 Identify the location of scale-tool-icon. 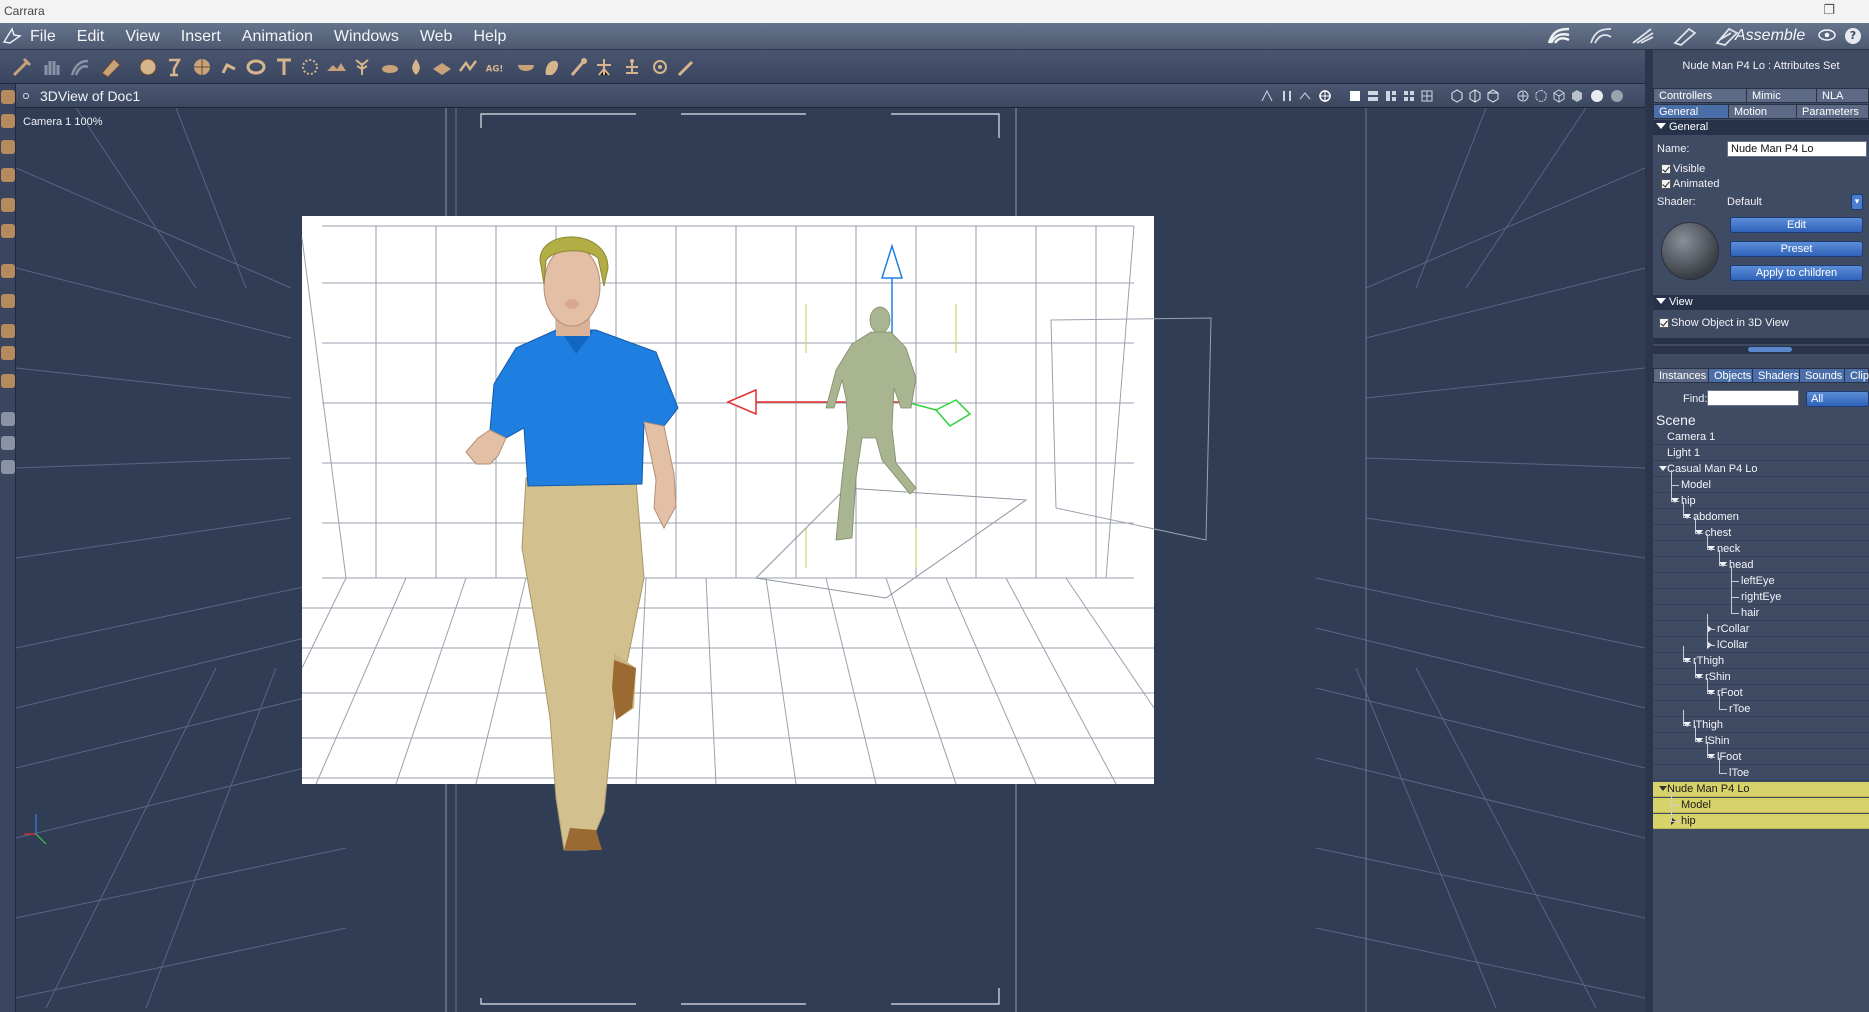
(8, 205).